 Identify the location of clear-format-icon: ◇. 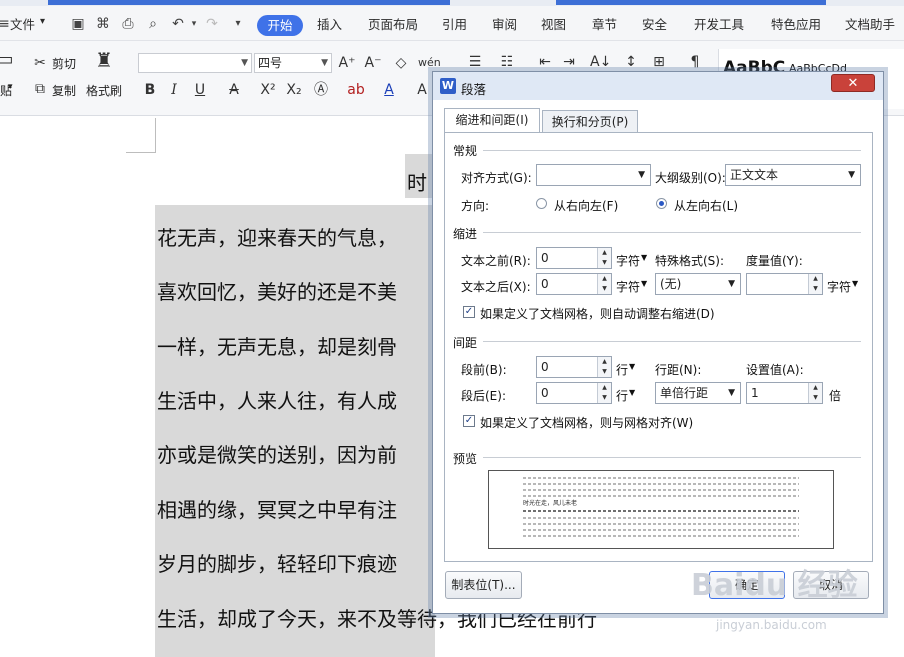
(401, 63).